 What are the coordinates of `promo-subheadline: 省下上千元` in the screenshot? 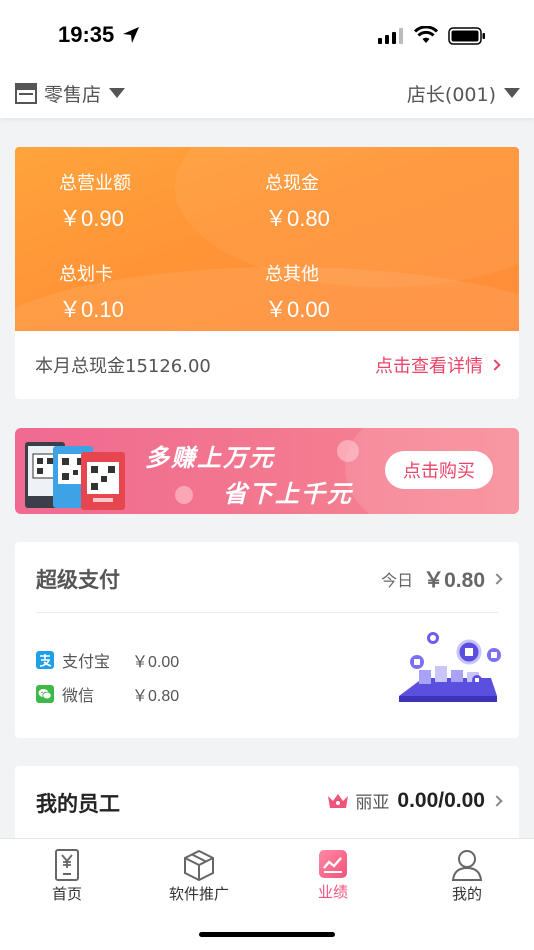 It's located at (288, 494).